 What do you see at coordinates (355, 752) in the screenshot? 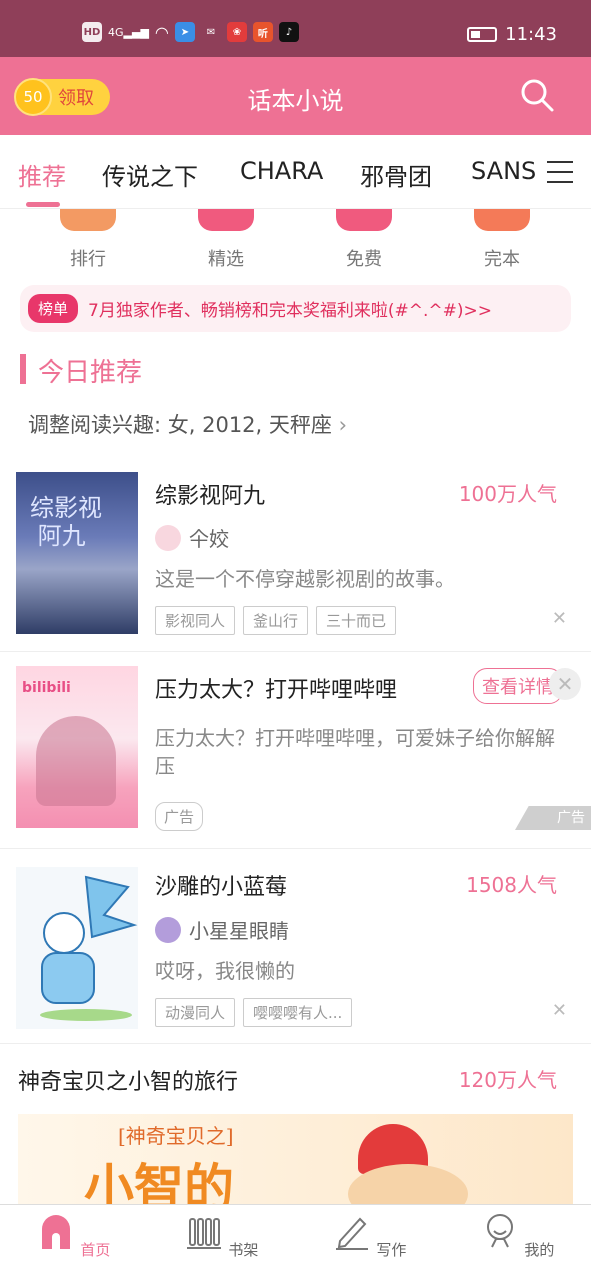
I see `ad-description: 压力太大？打开哔哩哔哩，可爱妹子给你解解压` at bounding box center [355, 752].